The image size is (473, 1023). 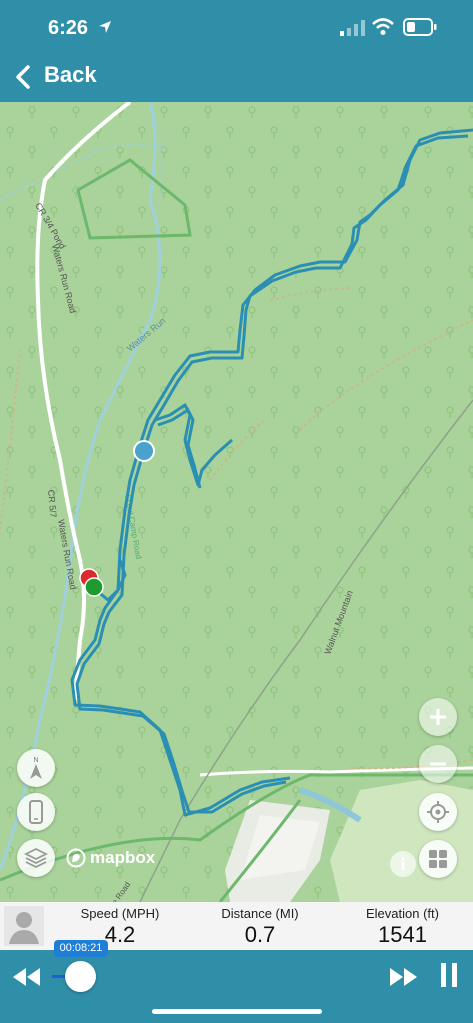 I want to click on grid-icon, so click(x=438, y=859).